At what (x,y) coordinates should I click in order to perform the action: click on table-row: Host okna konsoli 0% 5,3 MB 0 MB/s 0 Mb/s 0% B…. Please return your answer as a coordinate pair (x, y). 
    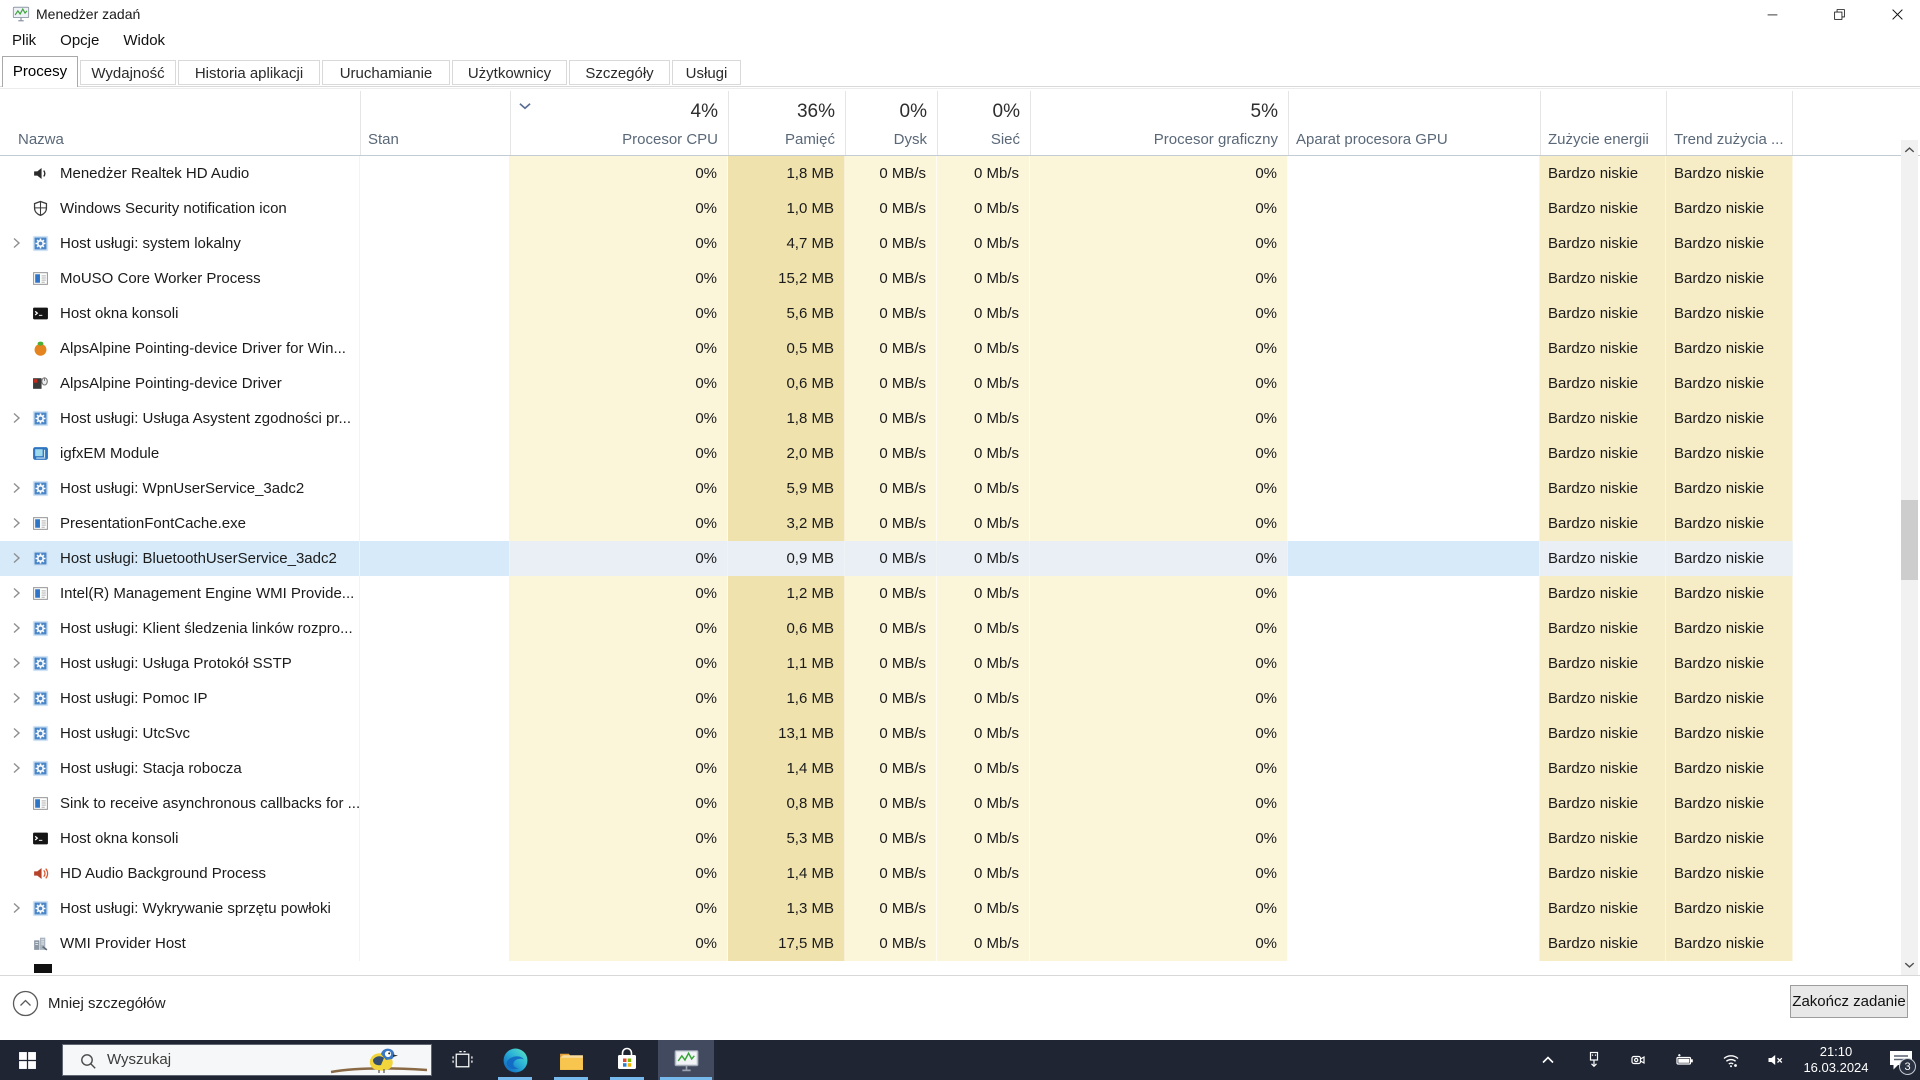
    Looking at the image, I should click on (896, 838).